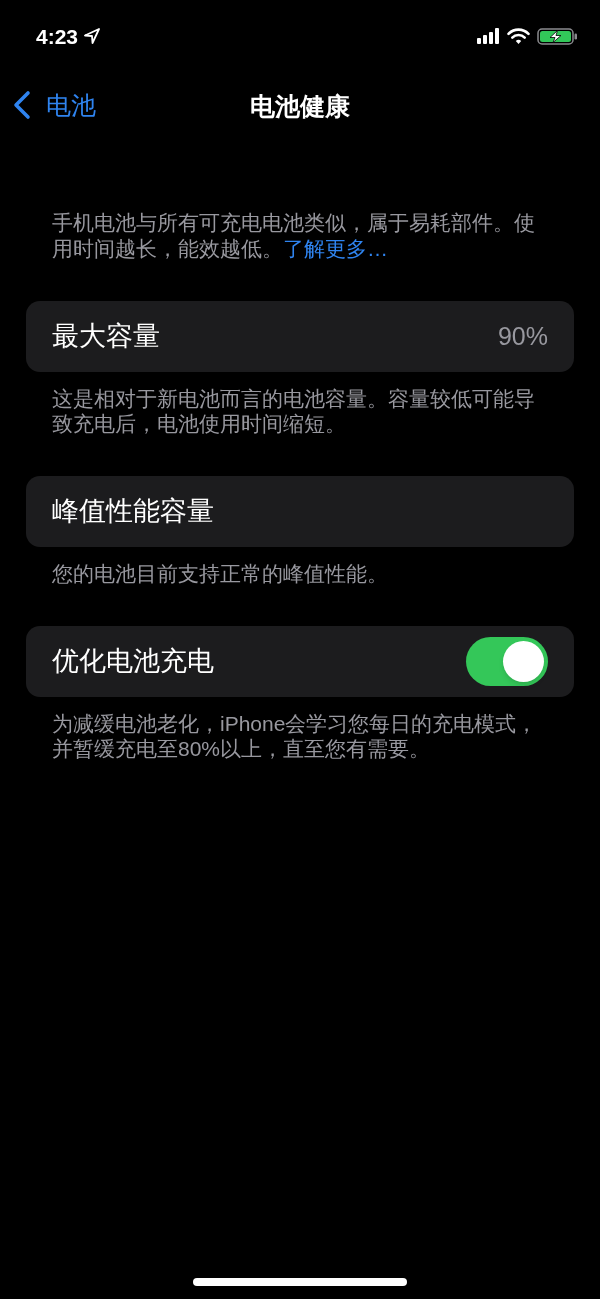 This screenshot has width=600, height=1299. I want to click on row-value: 90%, so click(522, 336).